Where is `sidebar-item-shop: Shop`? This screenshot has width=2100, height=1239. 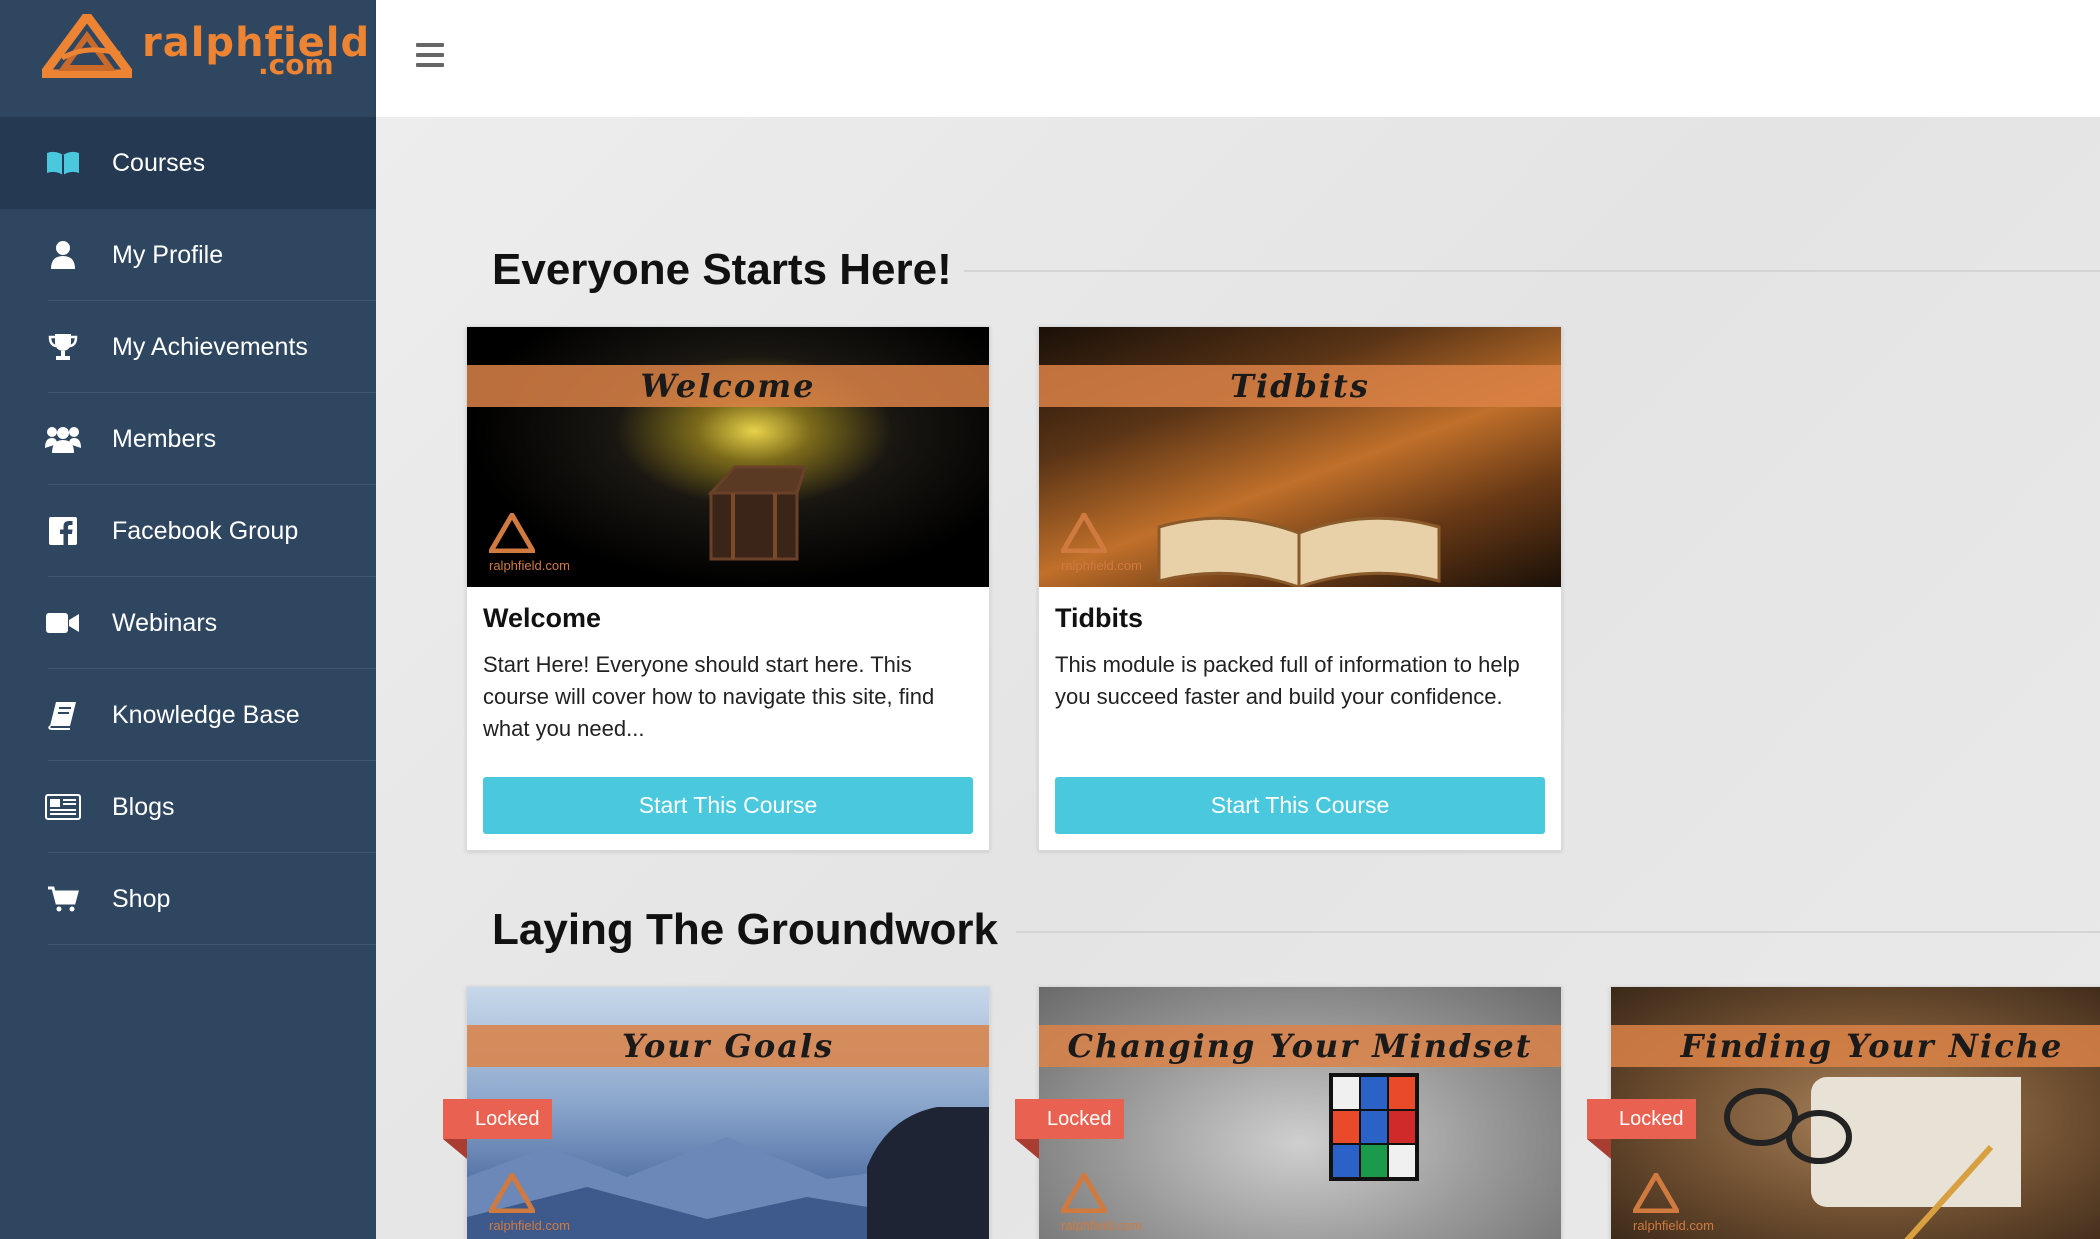
sidebar-item-shop: Shop is located at coordinates (188, 899).